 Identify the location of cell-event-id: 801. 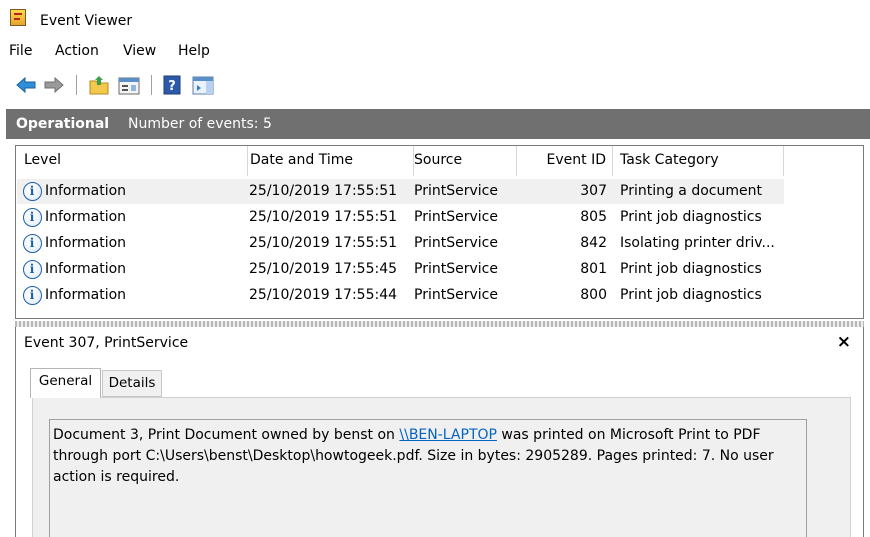
(593, 269).